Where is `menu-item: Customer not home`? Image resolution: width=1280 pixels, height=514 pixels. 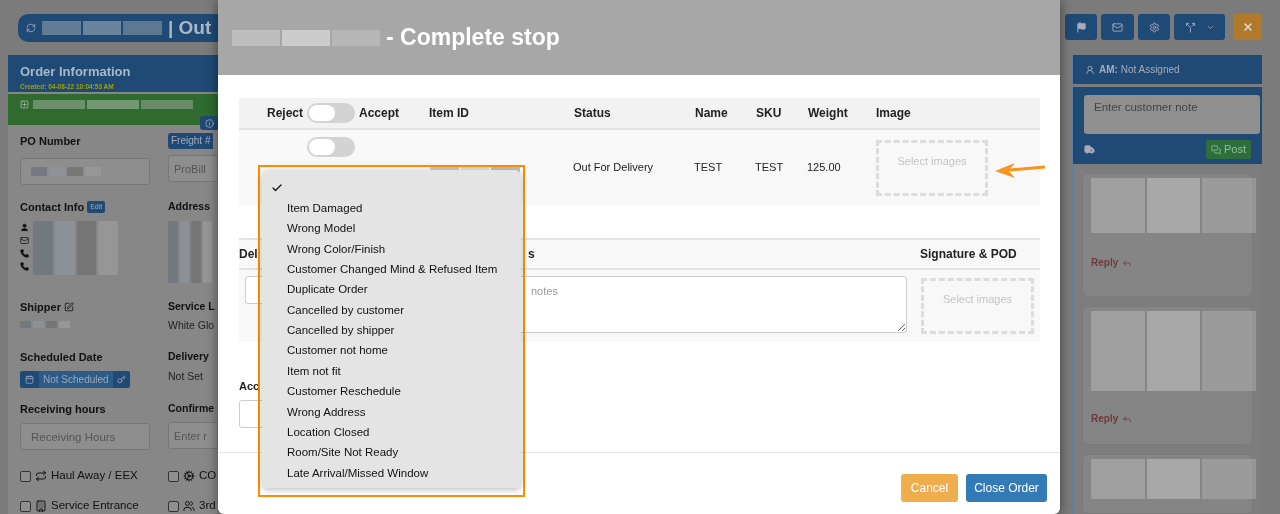 menu-item: Customer not home is located at coordinates (391, 351).